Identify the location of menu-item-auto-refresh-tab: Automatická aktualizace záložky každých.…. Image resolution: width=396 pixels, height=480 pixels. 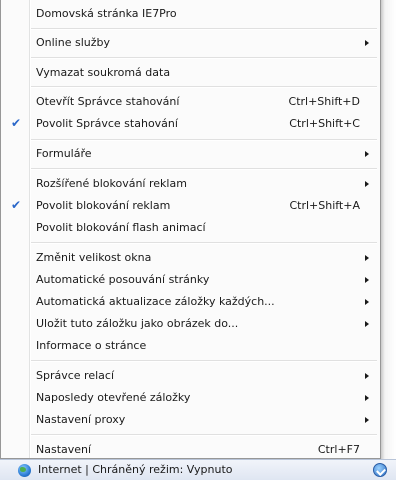
(190, 302).